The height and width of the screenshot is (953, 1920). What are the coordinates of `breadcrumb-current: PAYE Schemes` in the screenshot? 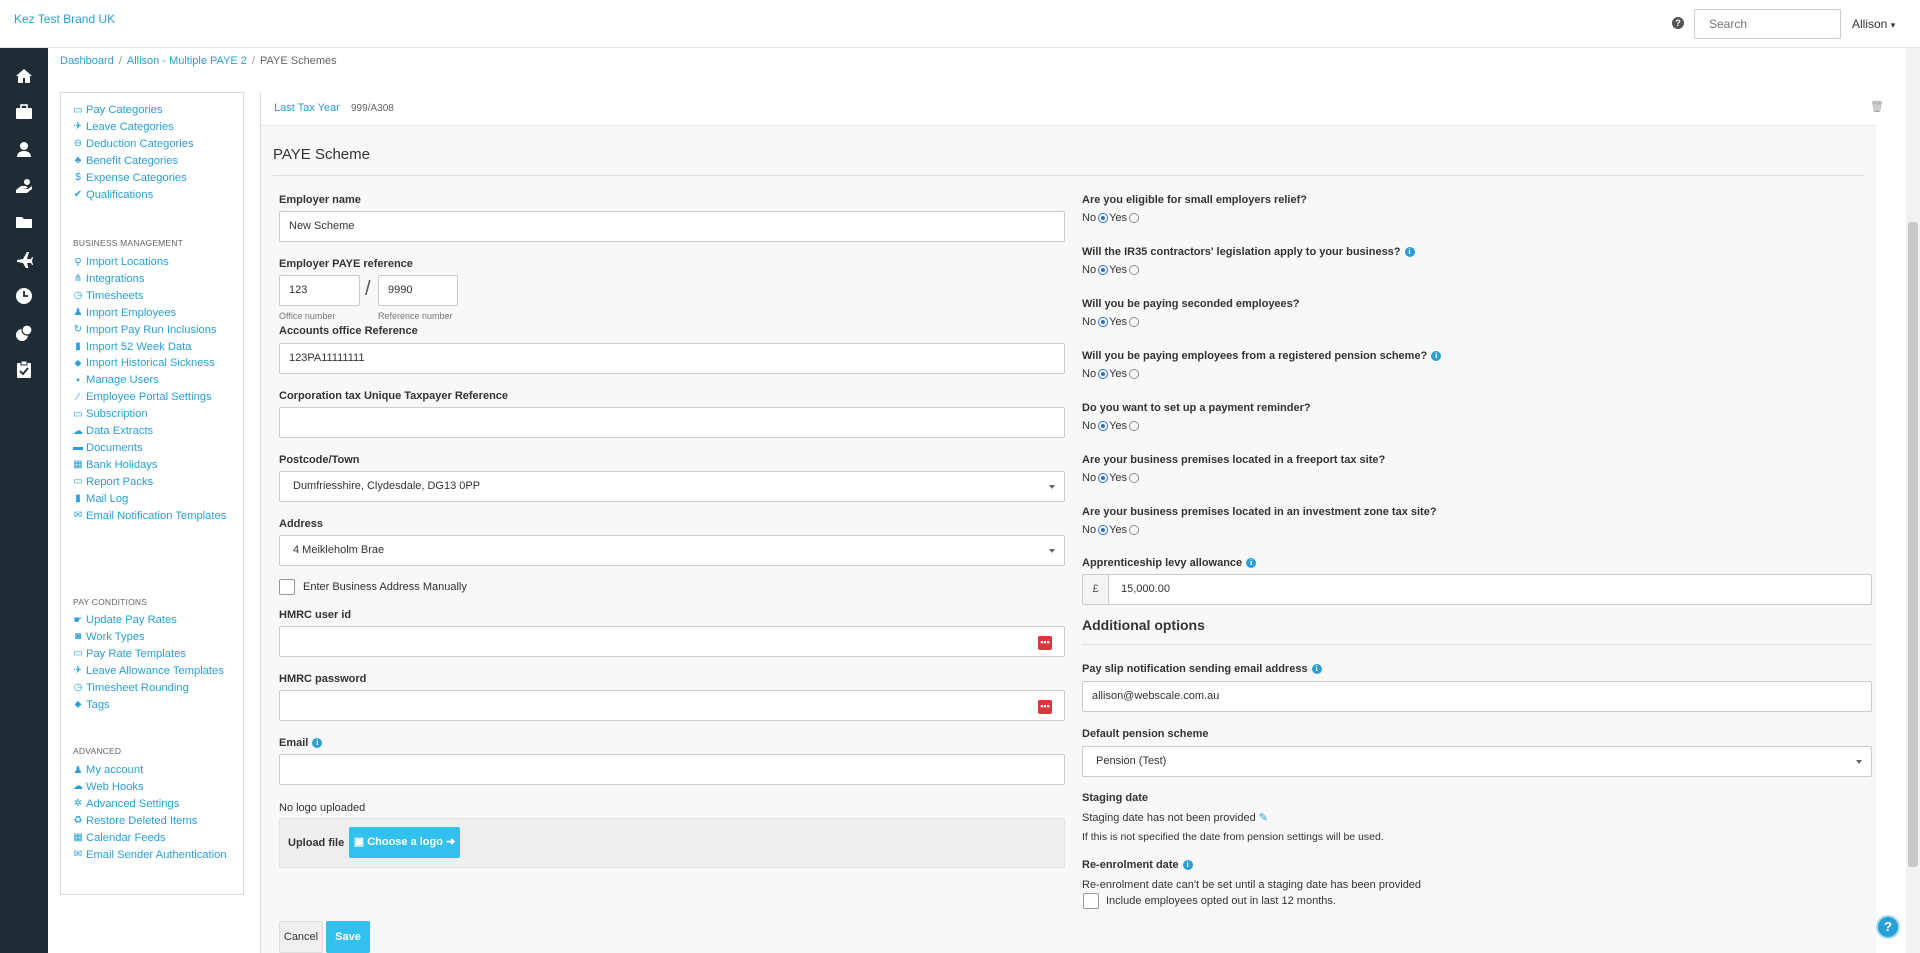 It's located at (298, 61).